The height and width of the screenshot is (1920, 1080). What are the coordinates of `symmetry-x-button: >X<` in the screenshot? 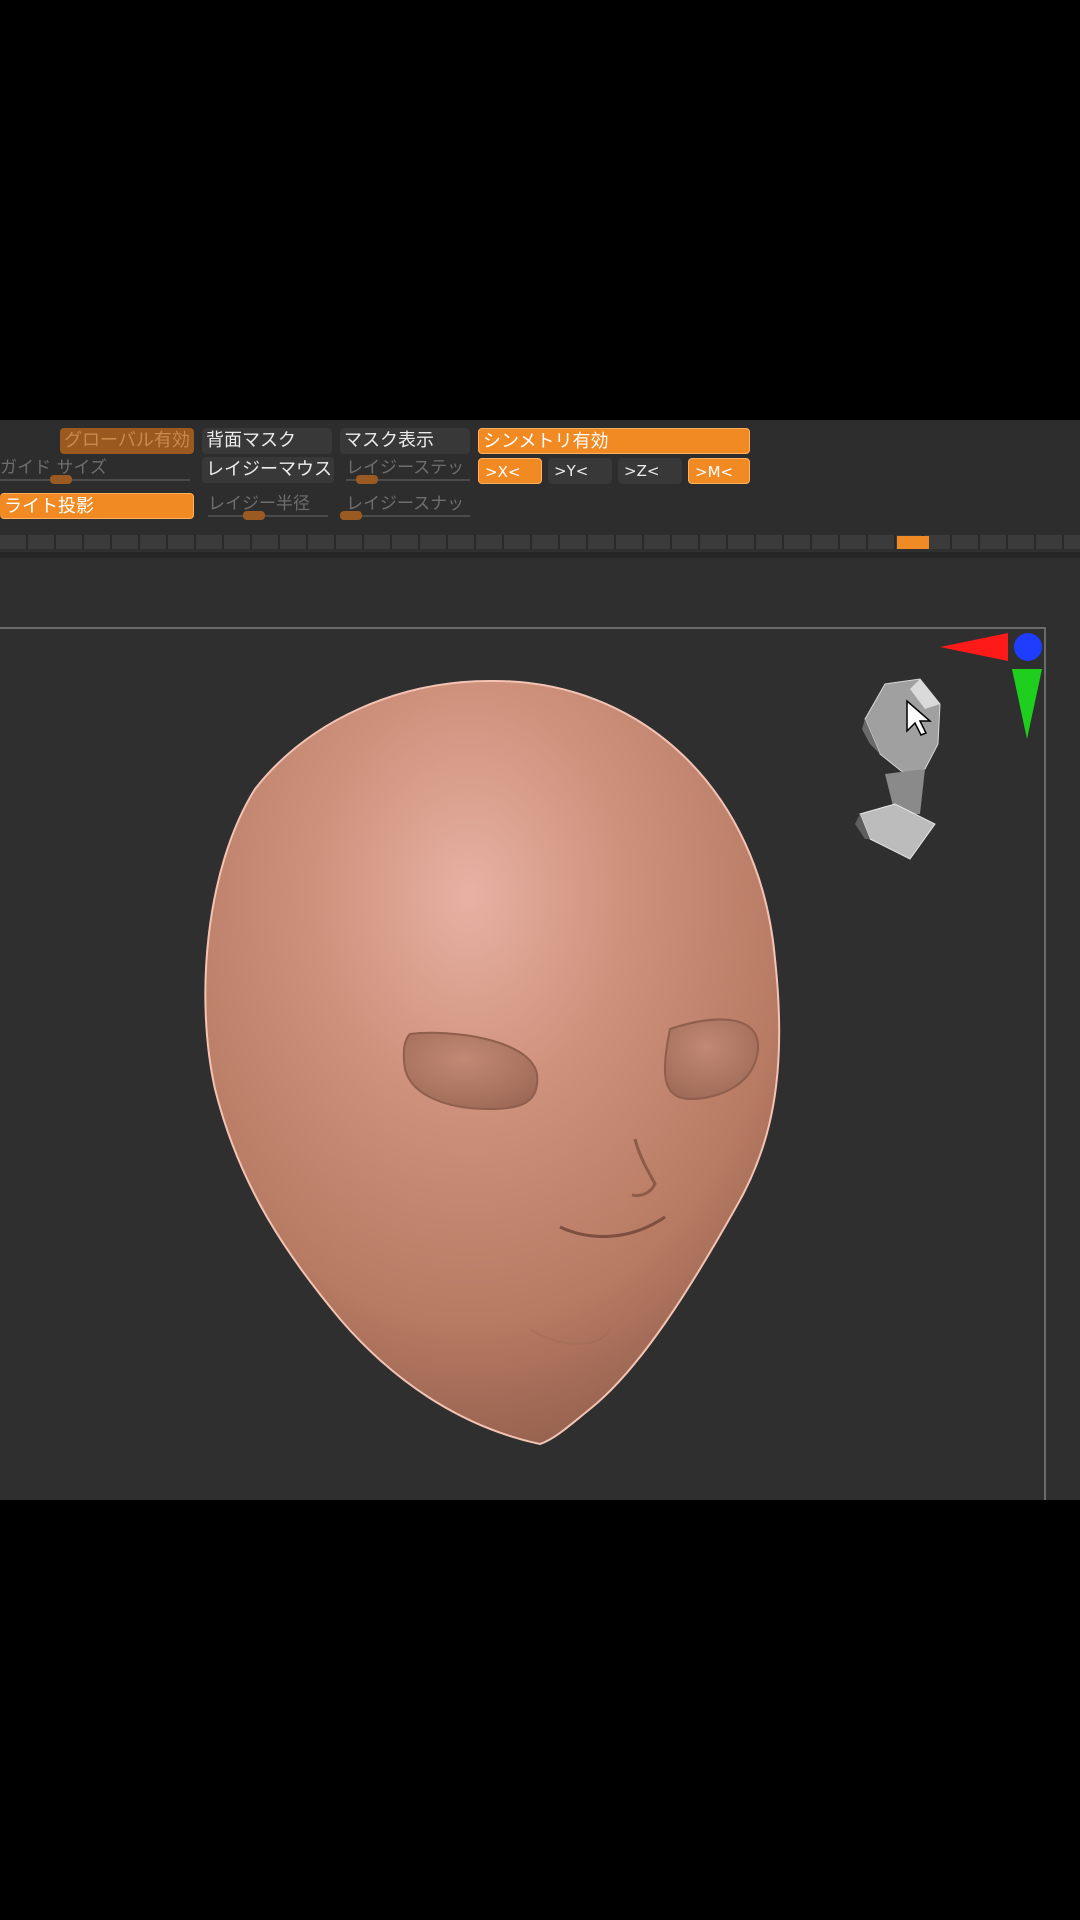 It's located at (510, 471).